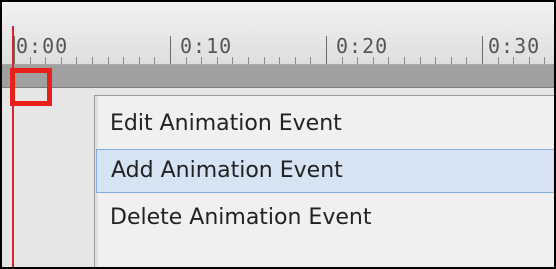 The width and height of the screenshot is (556, 269). What do you see at coordinates (278, 76) in the screenshot?
I see `keyframe-strip` at bounding box center [278, 76].